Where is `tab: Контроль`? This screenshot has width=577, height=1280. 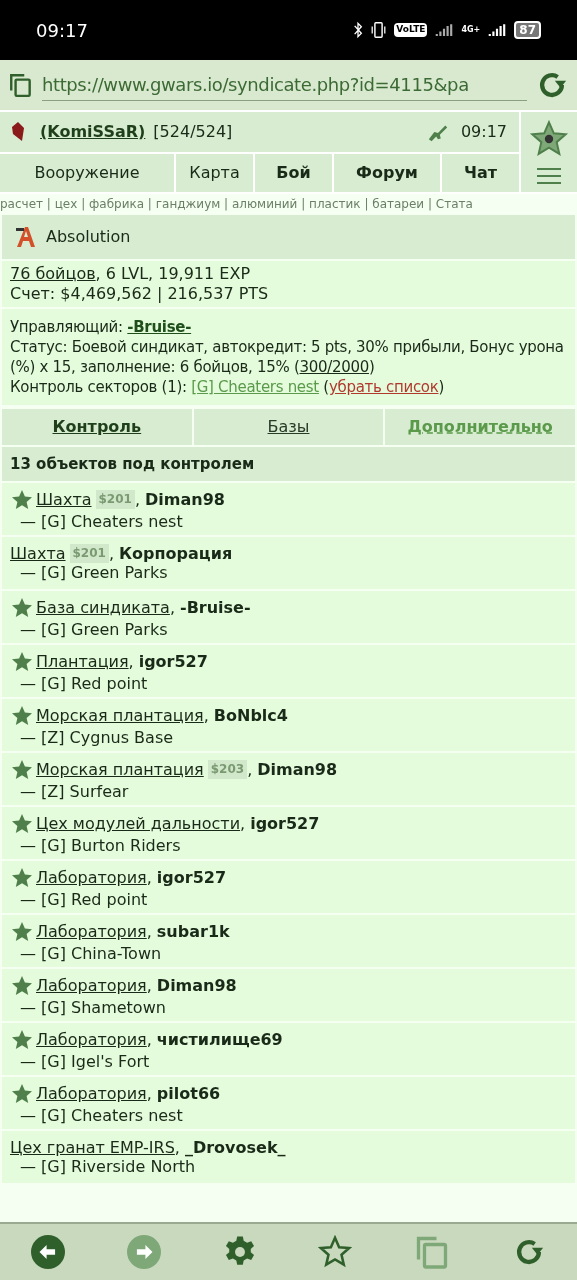 tab: Контроль is located at coordinates (97, 427).